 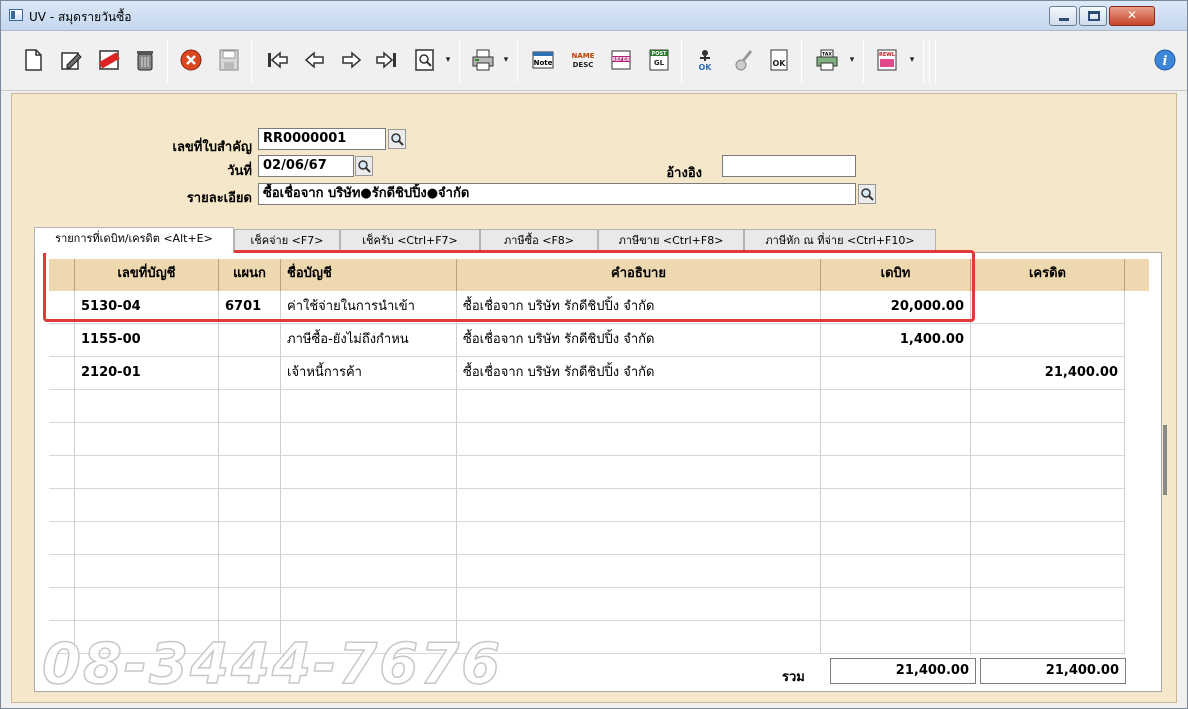 What do you see at coordinates (827, 60) in the screenshot?
I see `print-tax-button: TAX` at bounding box center [827, 60].